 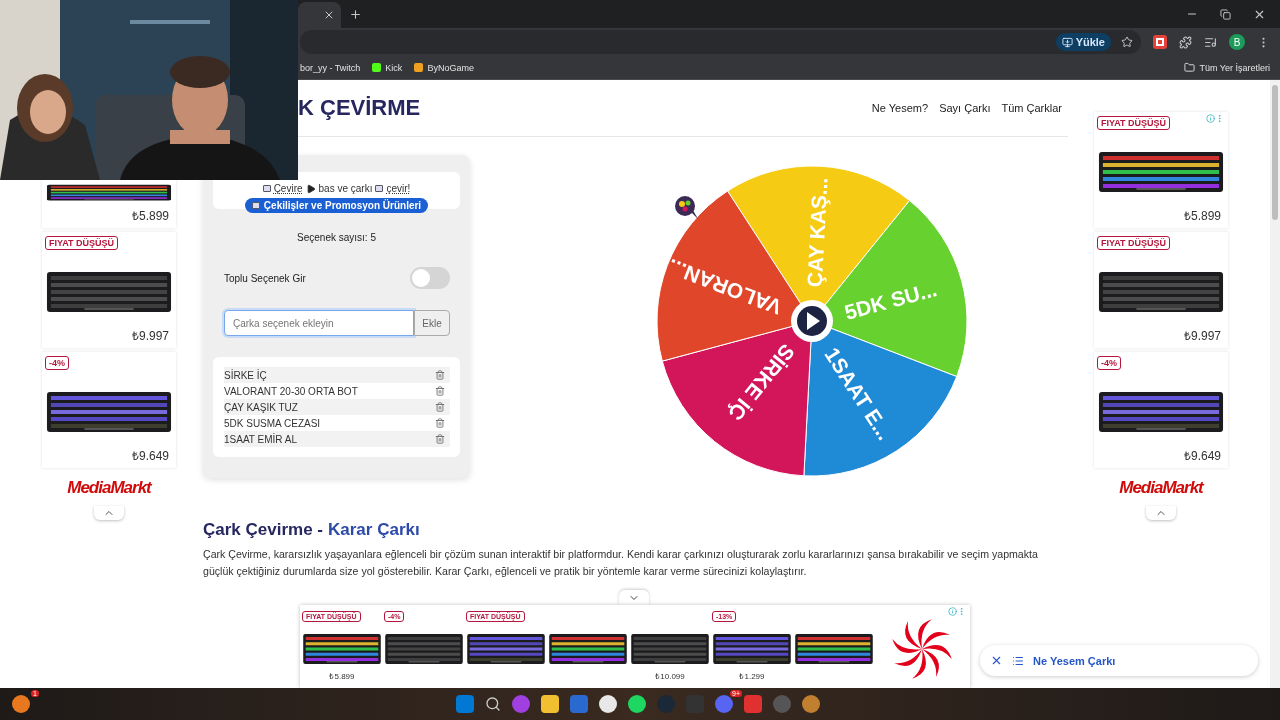 What do you see at coordinates (1237, 42) in the screenshot?
I see `profile-avatar: B` at bounding box center [1237, 42].